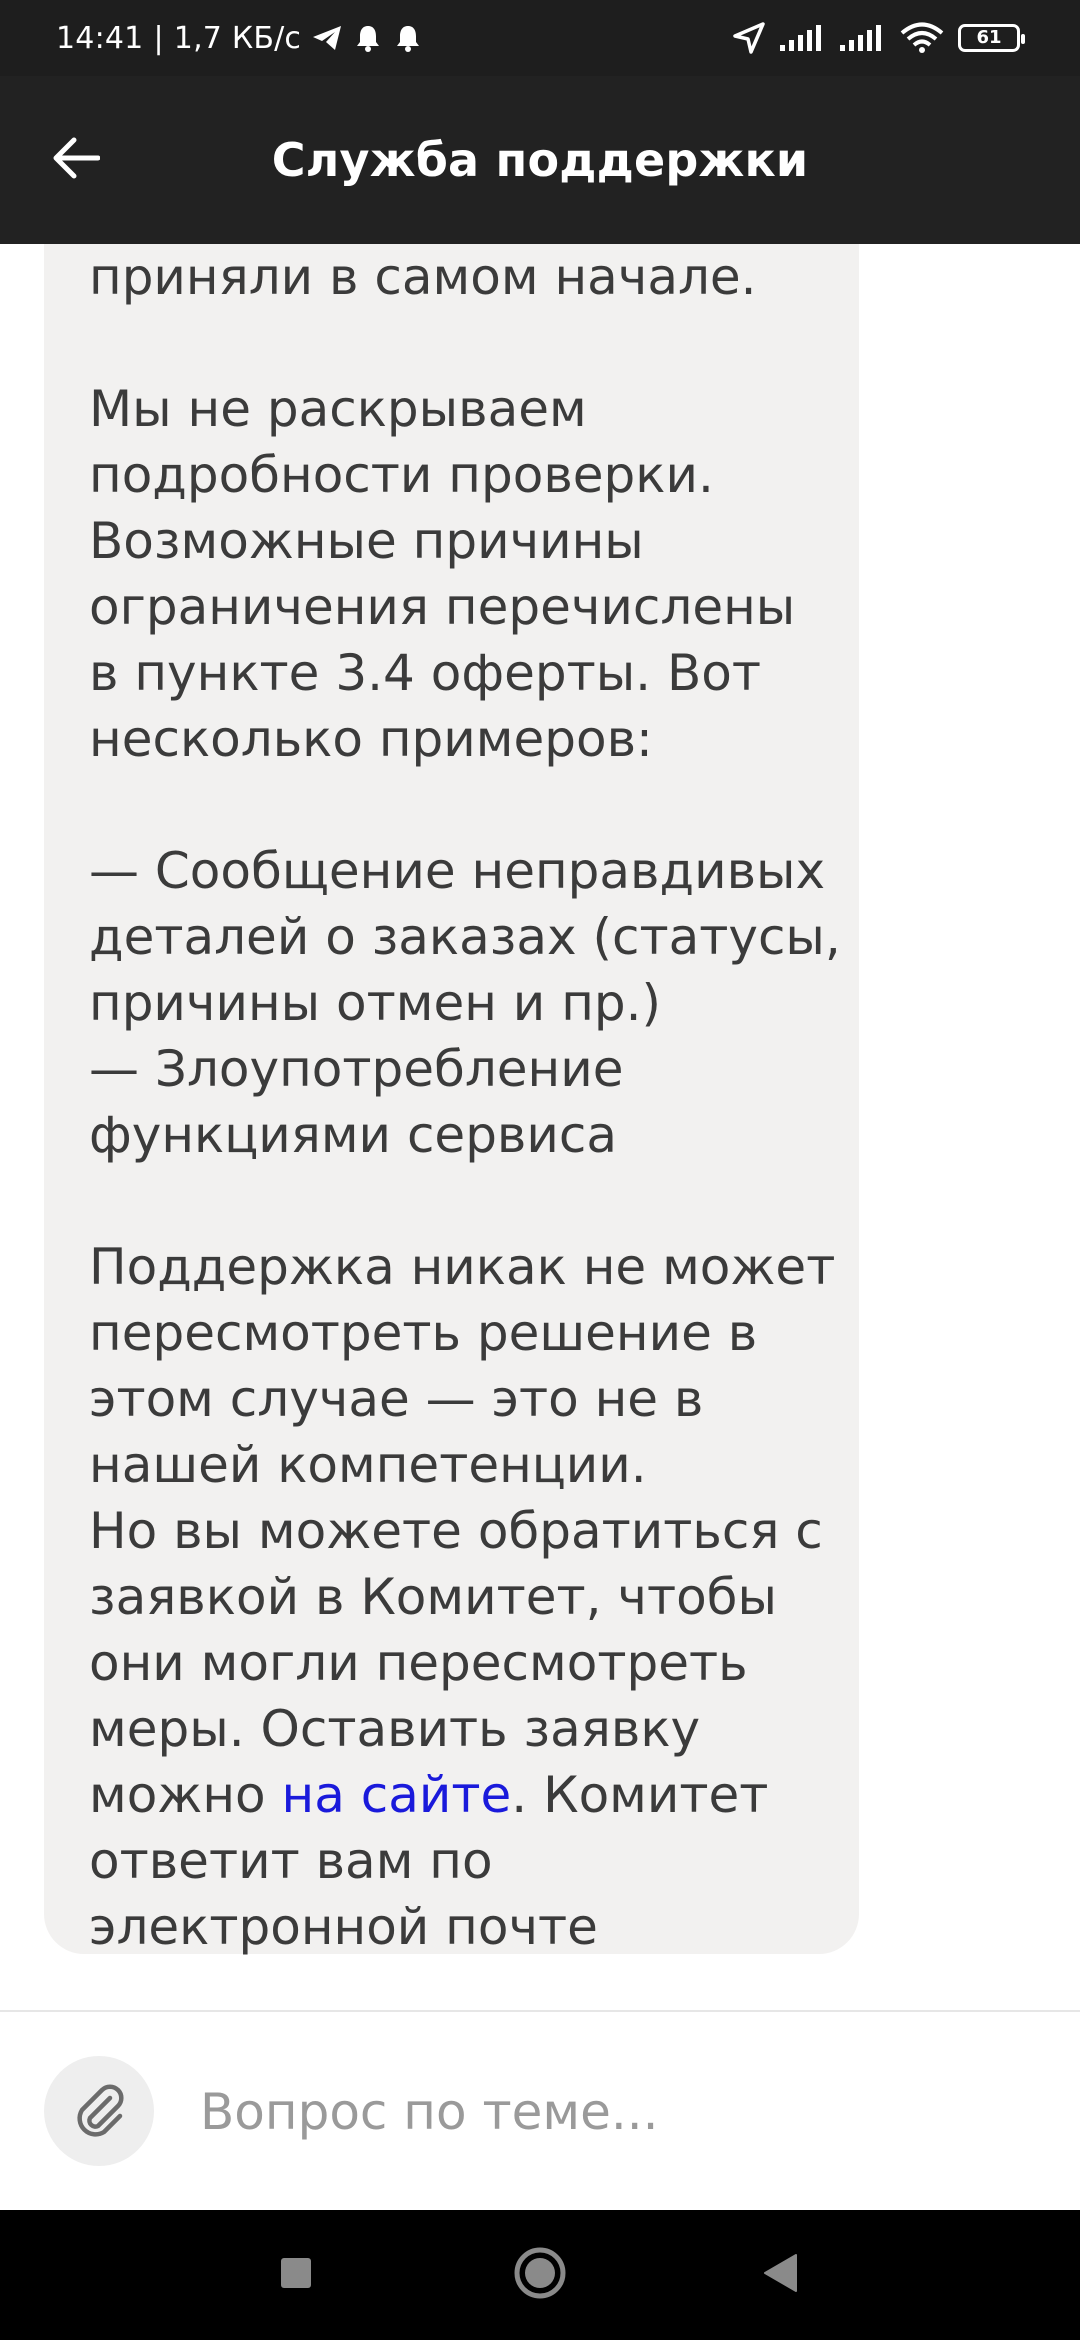 This screenshot has height=2340, width=1080. I want to click on location-arrow-icon, so click(749, 38).